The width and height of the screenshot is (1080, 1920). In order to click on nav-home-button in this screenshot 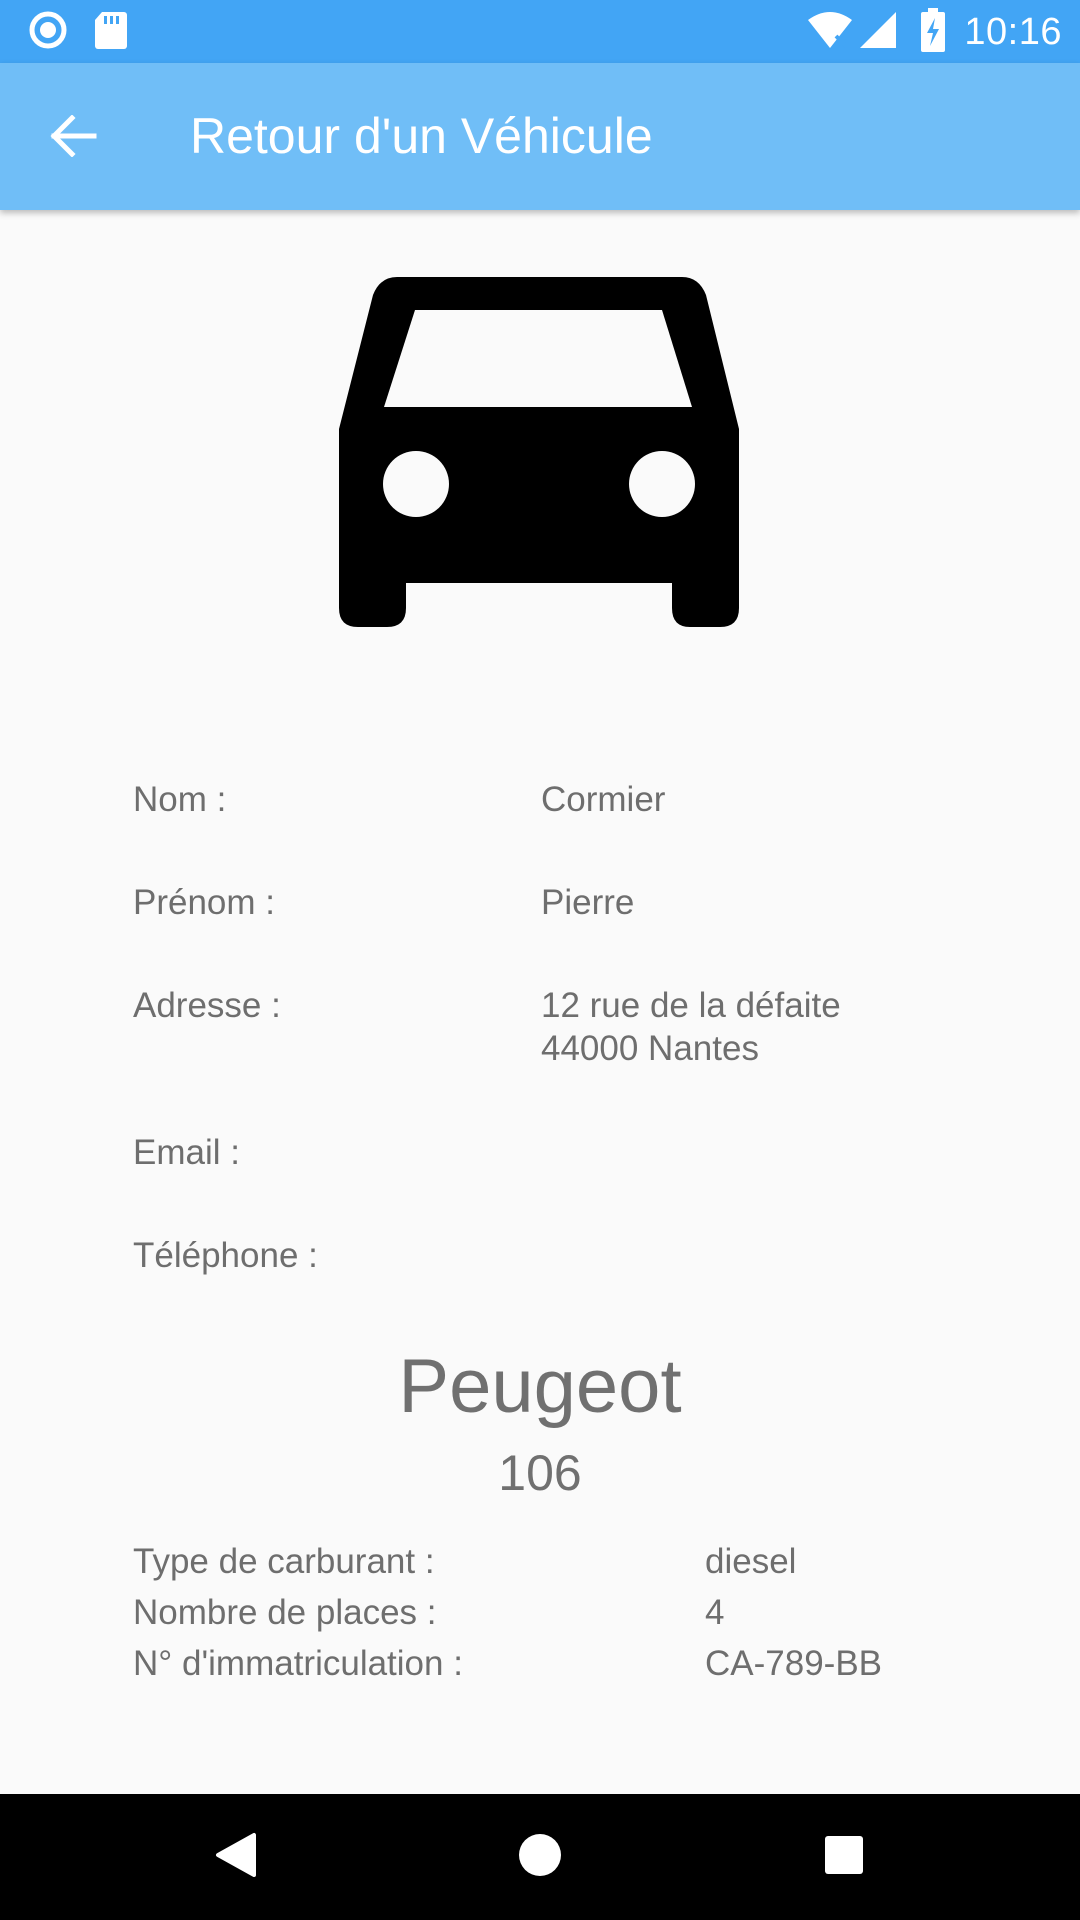, I will do `click(540, 1857)`.